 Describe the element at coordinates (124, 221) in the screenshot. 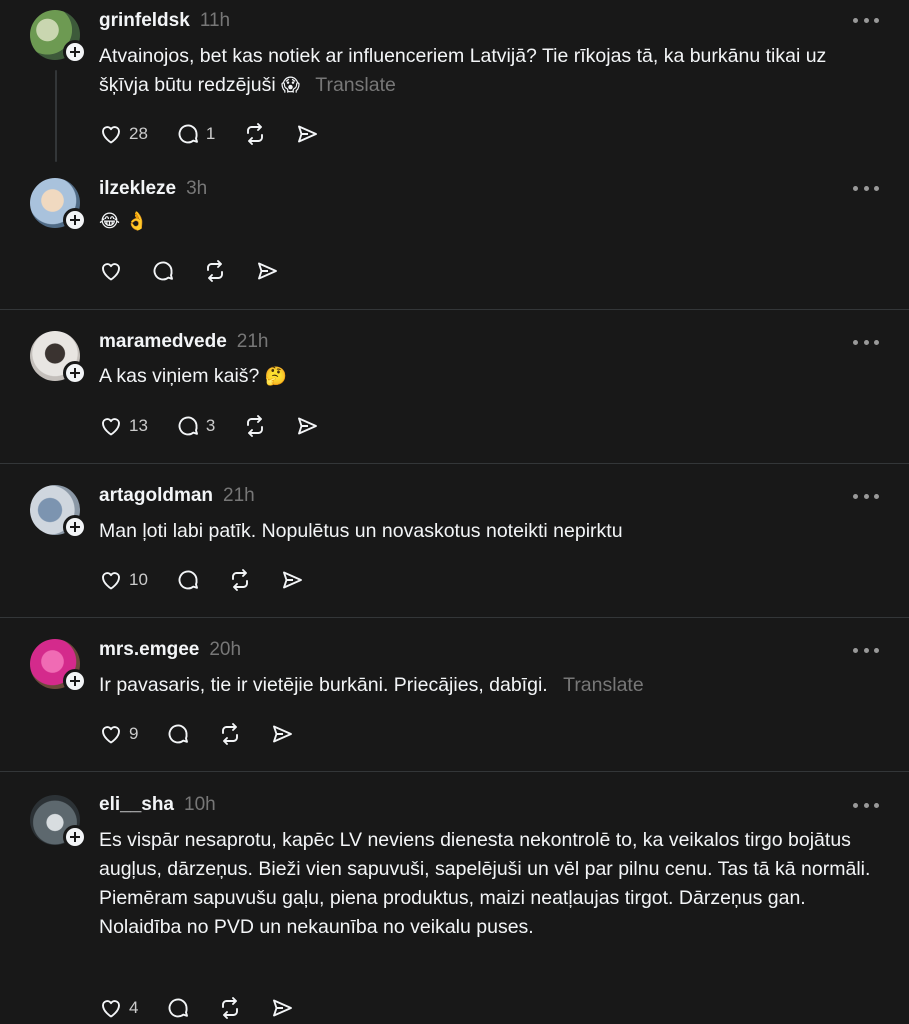

I see `emoji: 😂 👌` at that location.